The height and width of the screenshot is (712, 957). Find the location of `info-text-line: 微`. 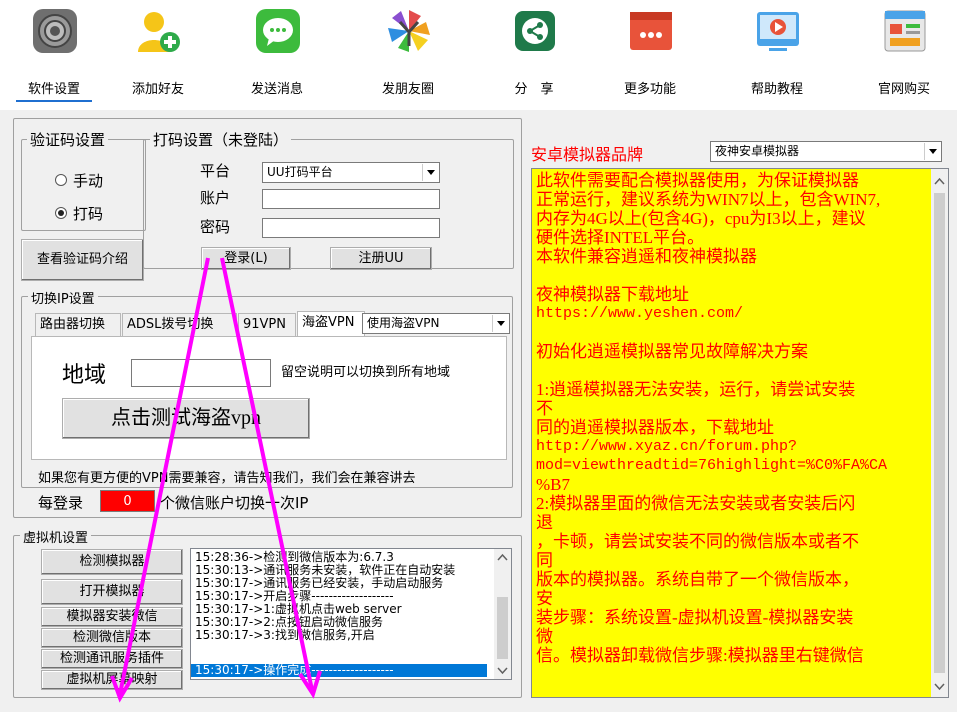

info-text-line: 微 is located at coordinates (544, 636).